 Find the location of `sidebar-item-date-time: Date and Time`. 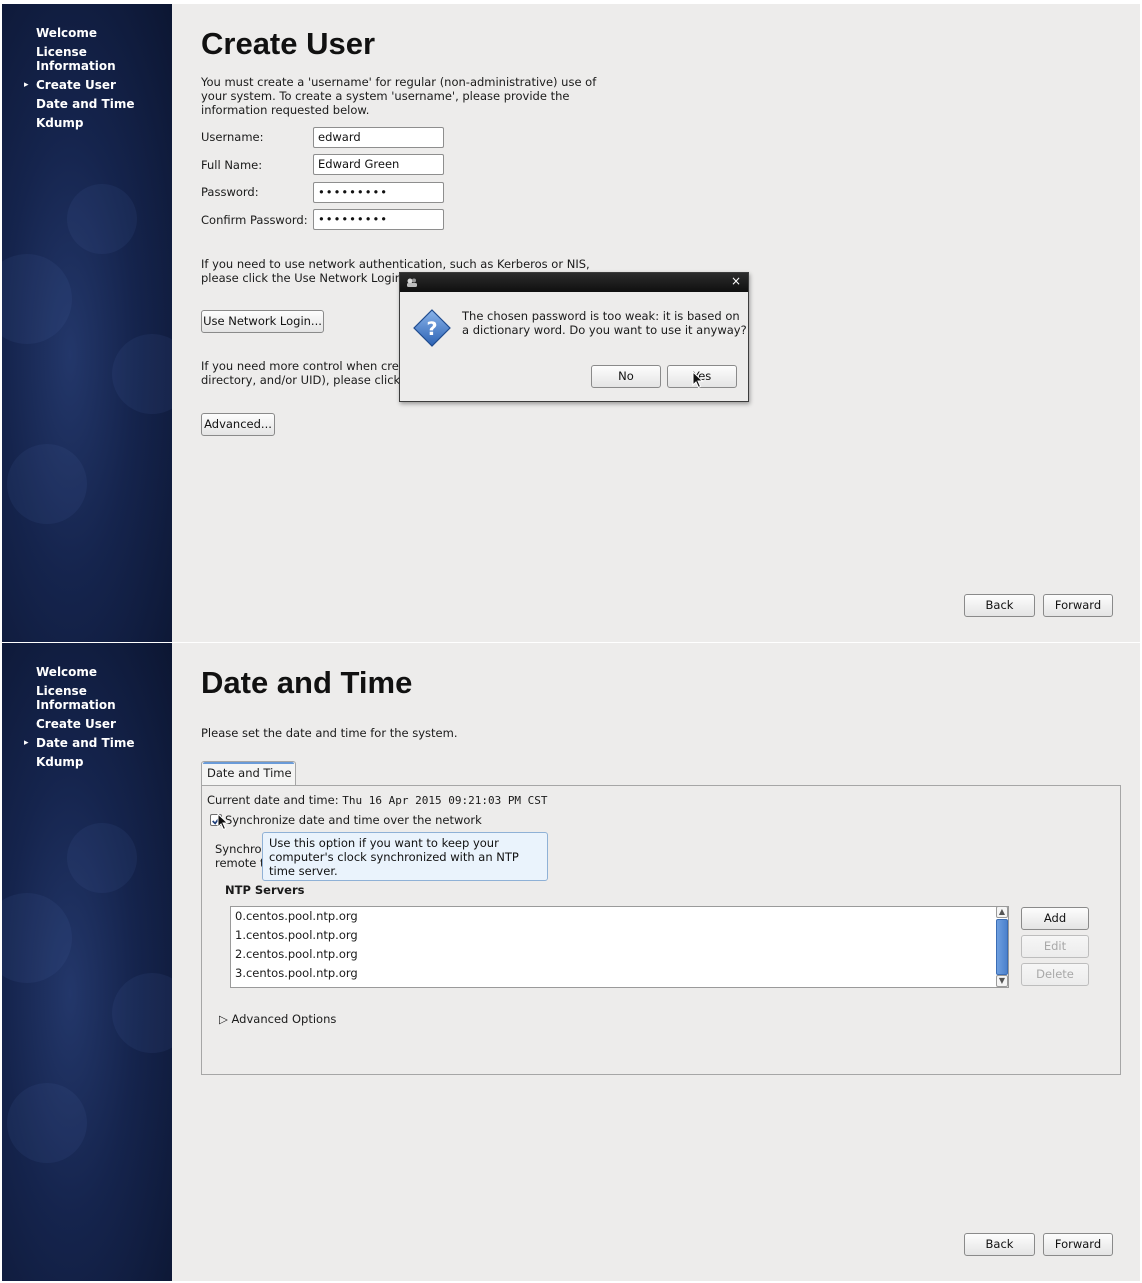

sidebar-item-date-time: Date and Time is located at coordinates (85, 104).